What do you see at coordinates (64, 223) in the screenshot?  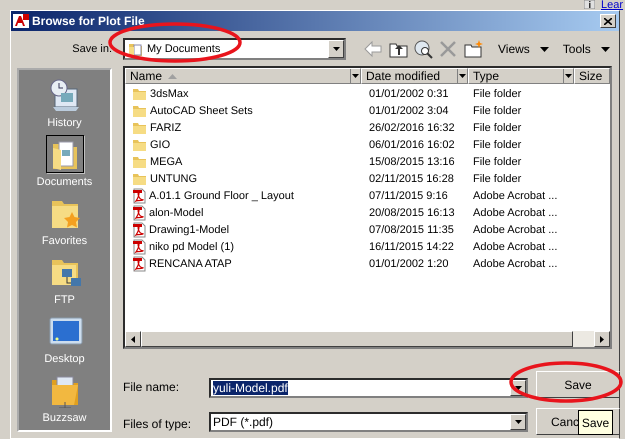 I see `places-item: Favorites` at bounding box center [64, 223].